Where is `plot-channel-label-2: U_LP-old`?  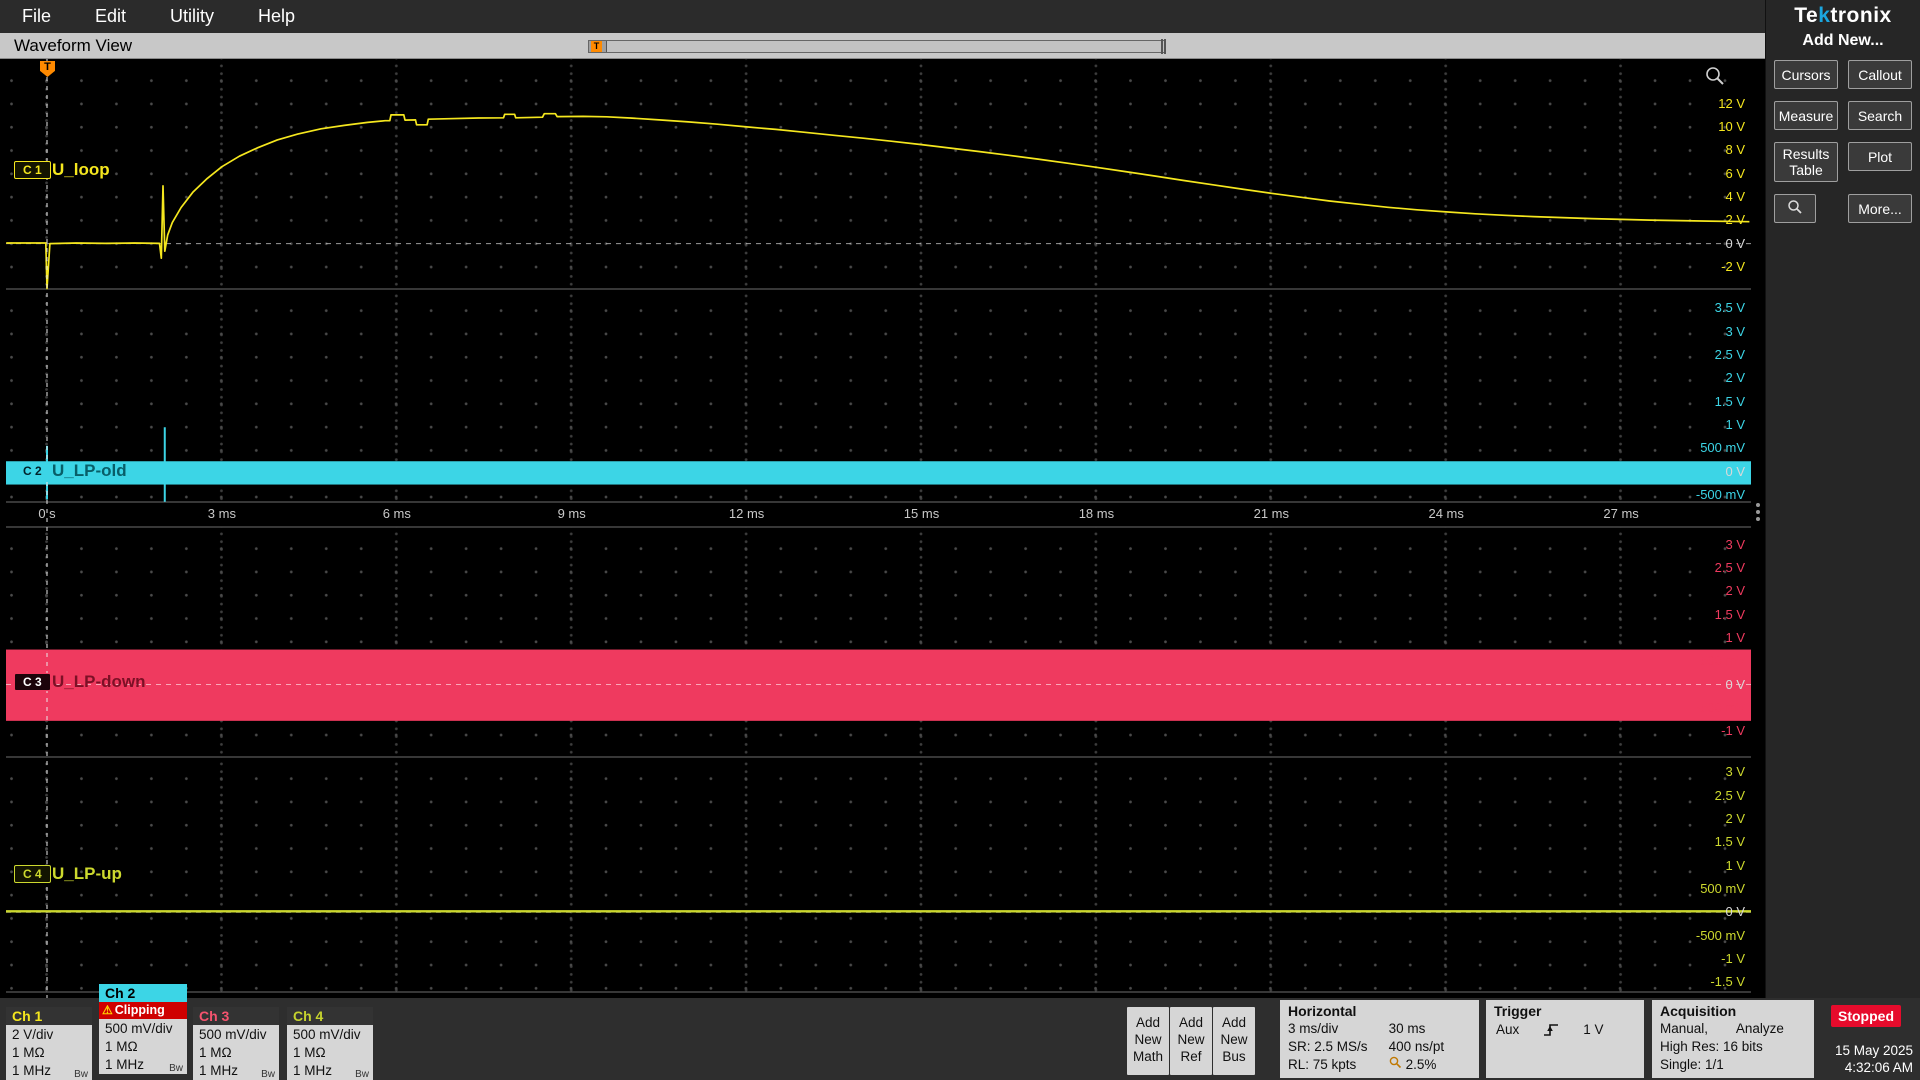 plot-channel-label-2: U_LP-old is located at coordinates (89, 471).